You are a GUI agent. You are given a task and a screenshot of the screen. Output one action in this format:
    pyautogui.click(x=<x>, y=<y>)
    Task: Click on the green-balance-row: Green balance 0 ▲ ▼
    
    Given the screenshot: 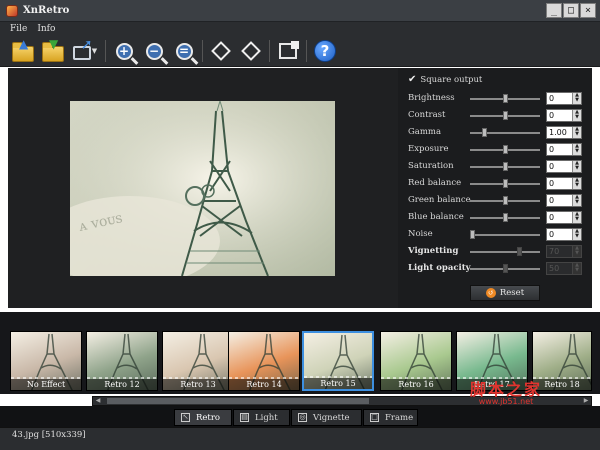 What is the action you would take?
    pyautogui.click(x=498, y=201)
    